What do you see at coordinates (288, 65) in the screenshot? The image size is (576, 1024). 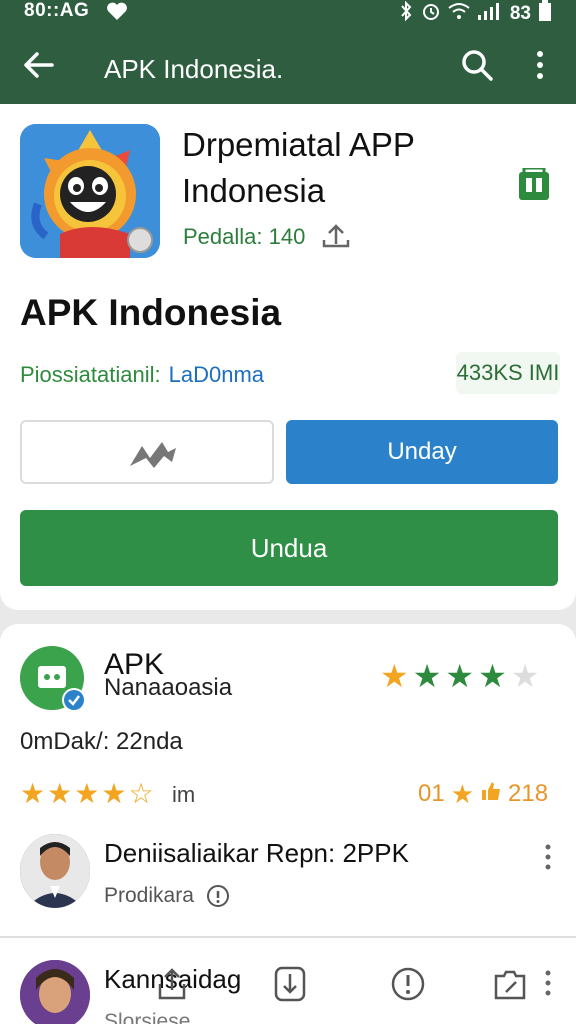 I see `app-bar: APK Indonesia.` at bounding box center [288, 65].